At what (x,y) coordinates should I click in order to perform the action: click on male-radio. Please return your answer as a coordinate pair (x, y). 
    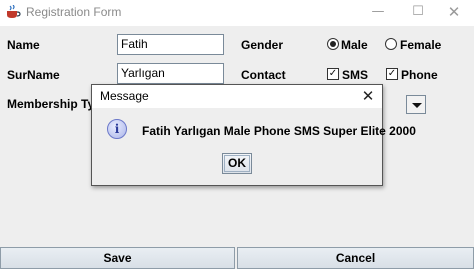
    Looking at the image, I should click on (333, 44).